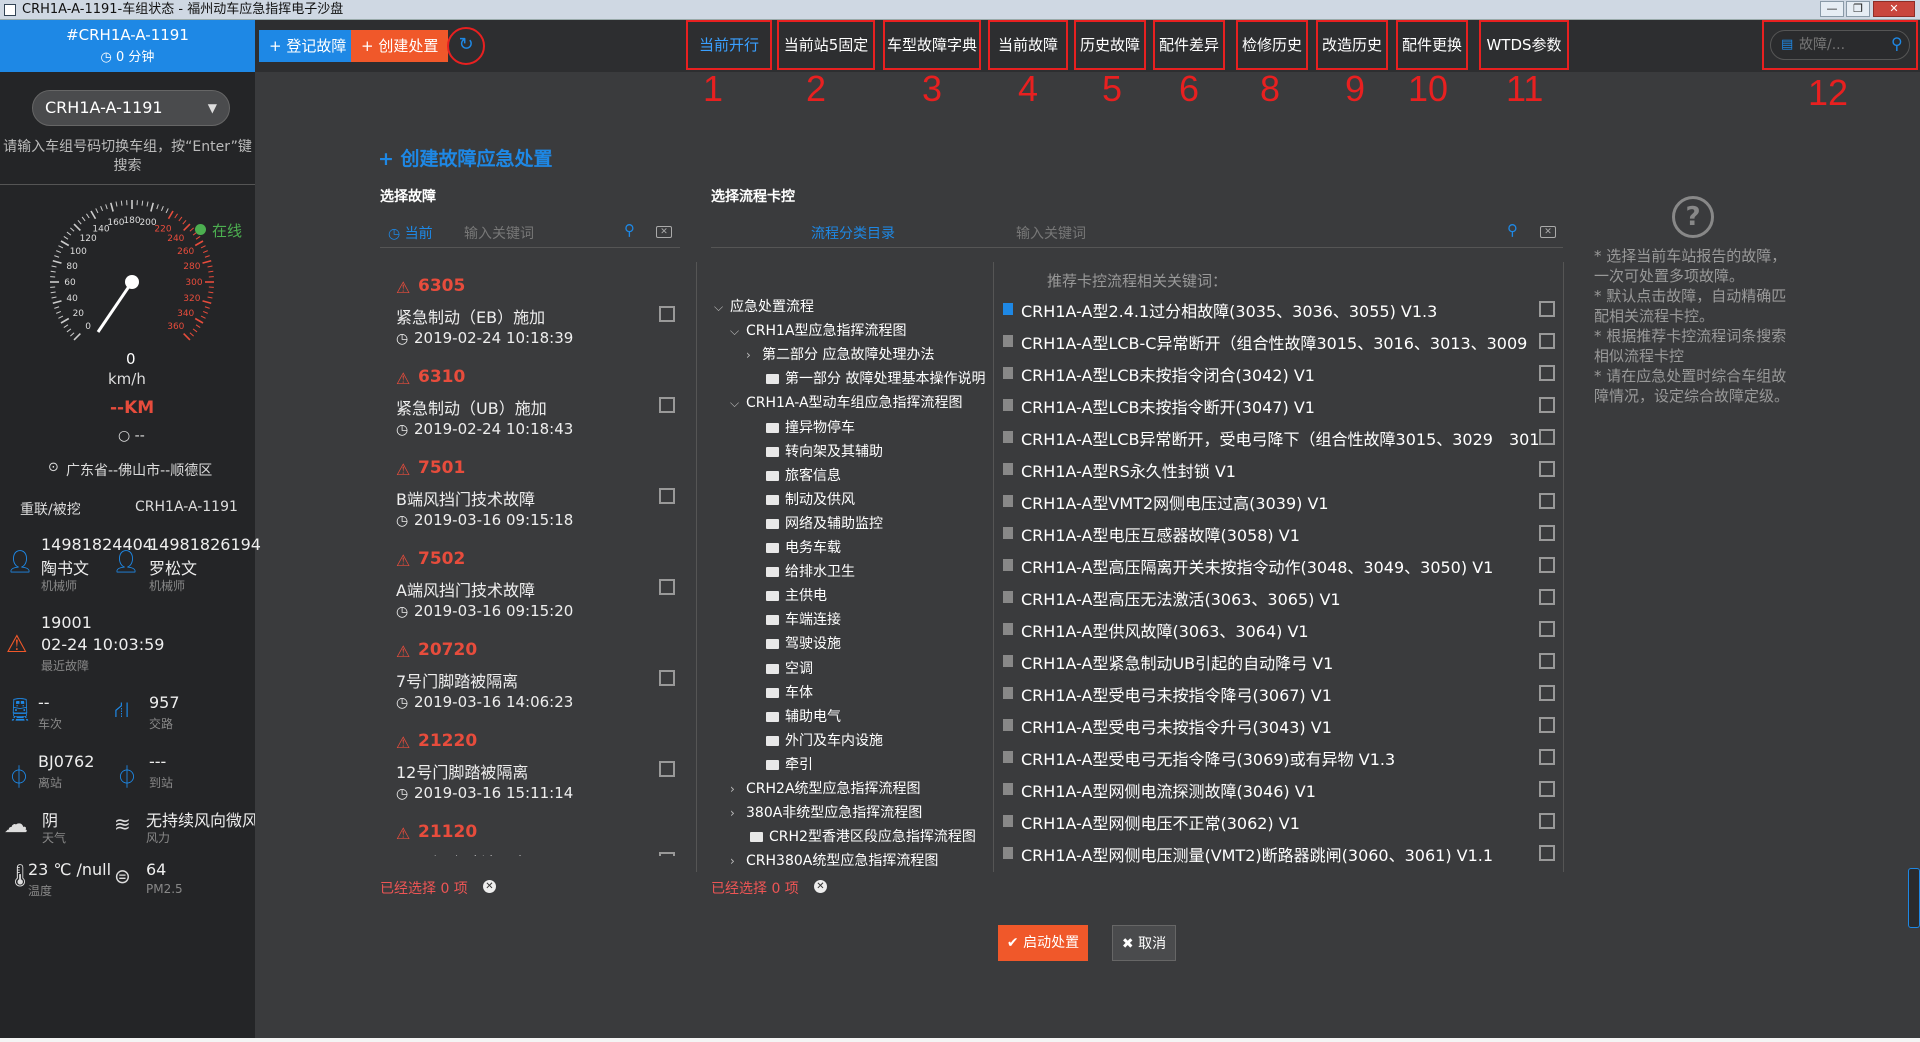  Describe the element at coordinates (1051, 233) in the screenshot. I see `flow-keyword-input: 输入关键词` at that location.